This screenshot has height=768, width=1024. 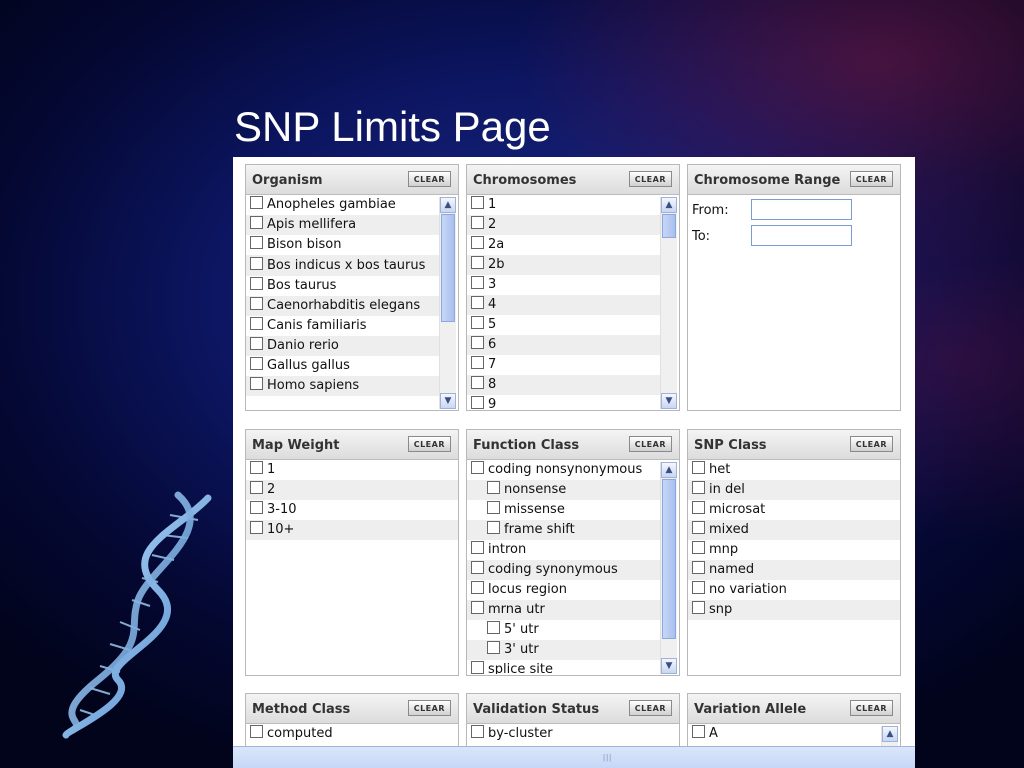 I want to click on list-item-organism: Bos indicus x bos taurus, so click(x=342, y=265).